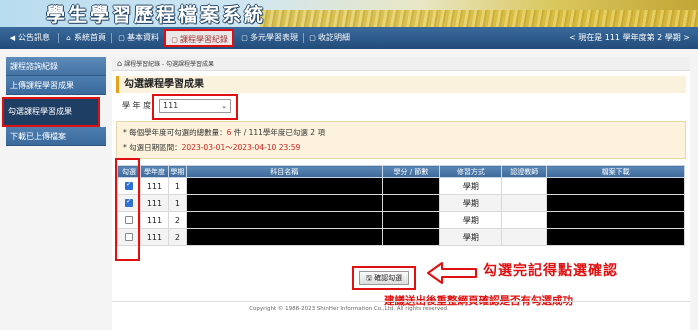  Describe the element at coordinates (401, 147) in the screenshot. I see `date-range-line: * 勾選日期區間：2023-03-01～2023-04-10 23:59` at that location.